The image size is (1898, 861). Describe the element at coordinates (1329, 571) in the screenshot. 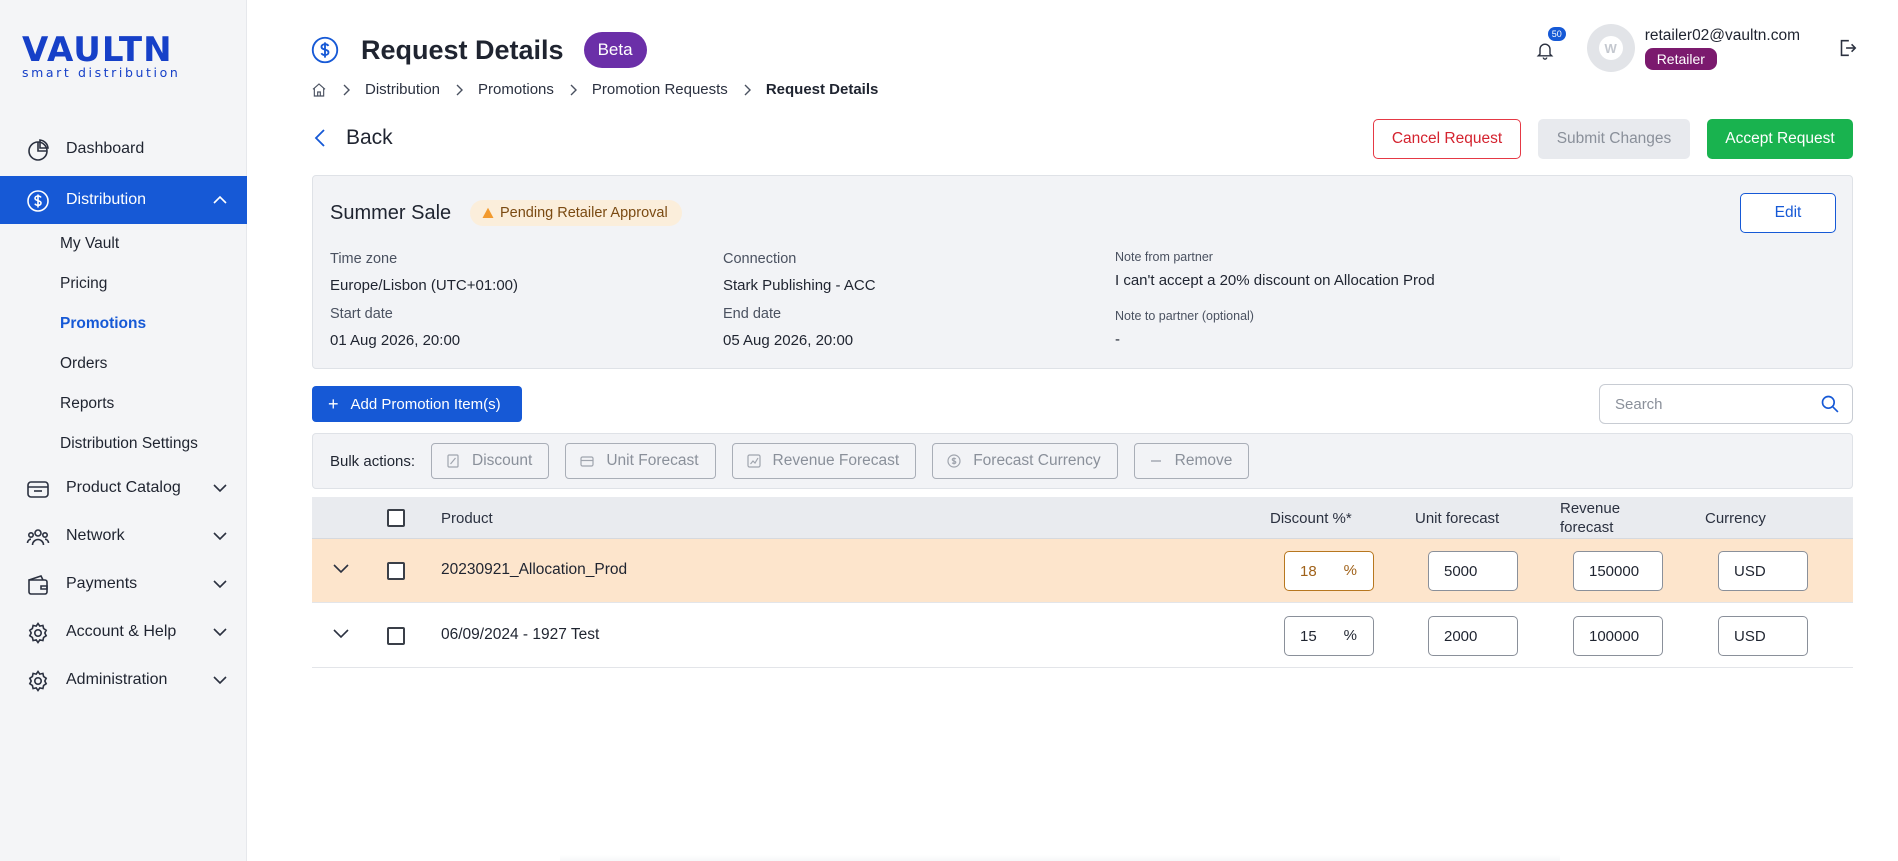

I see `discount-input: 18 %` at that location.